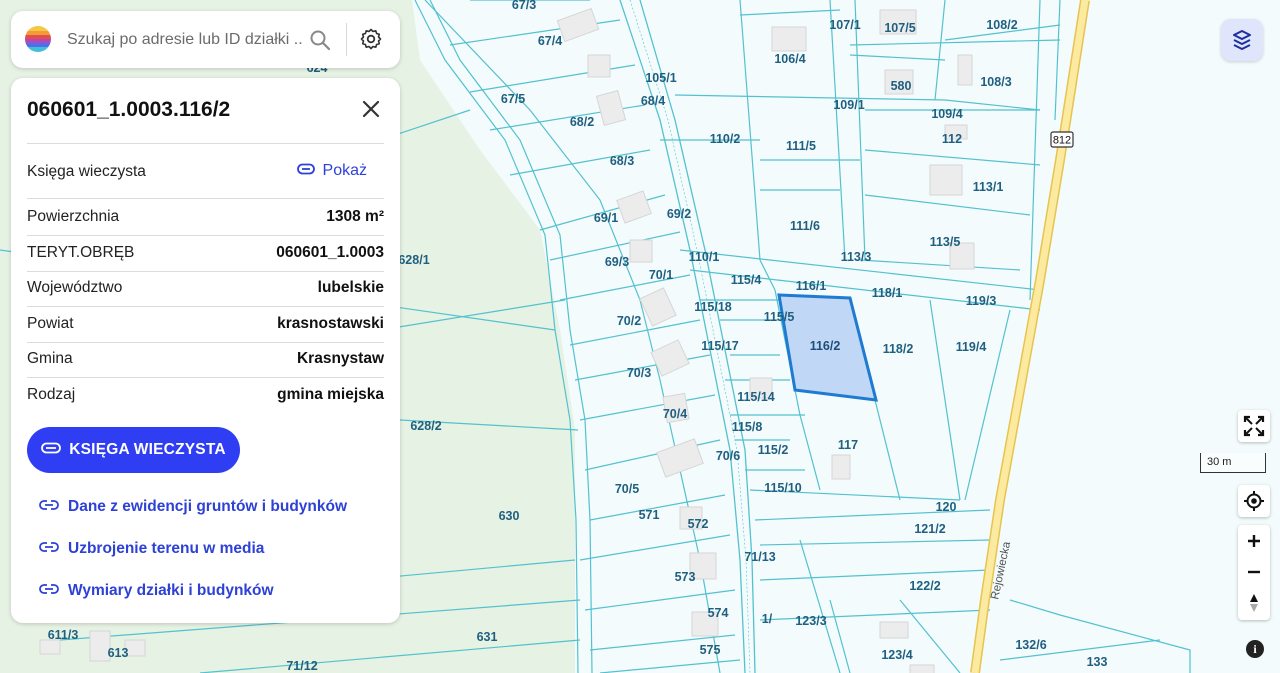 This screenshot has width=1280, height=673. I want to click on parcel-label: 118/2, so click(898, 349).